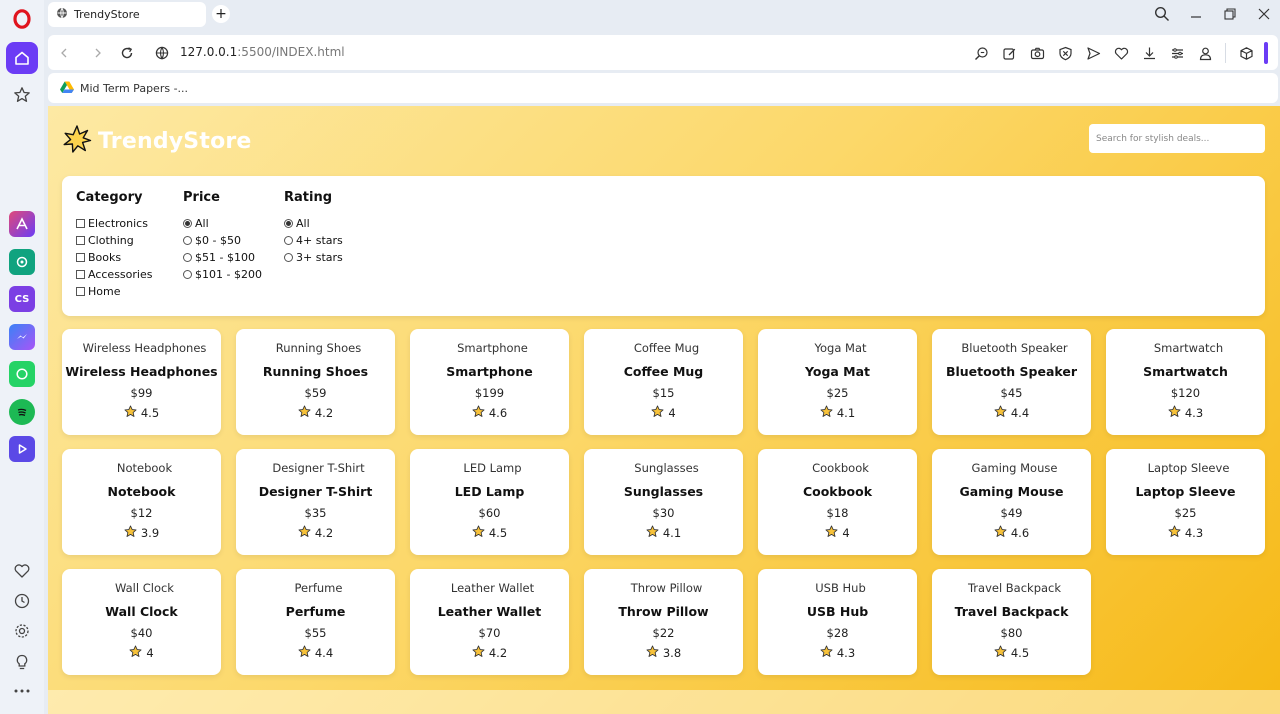  What do you see at coordinates (22, 357) in the screenshot?
I see `browser-sidebar: CS` at bounding box center [22, 357].